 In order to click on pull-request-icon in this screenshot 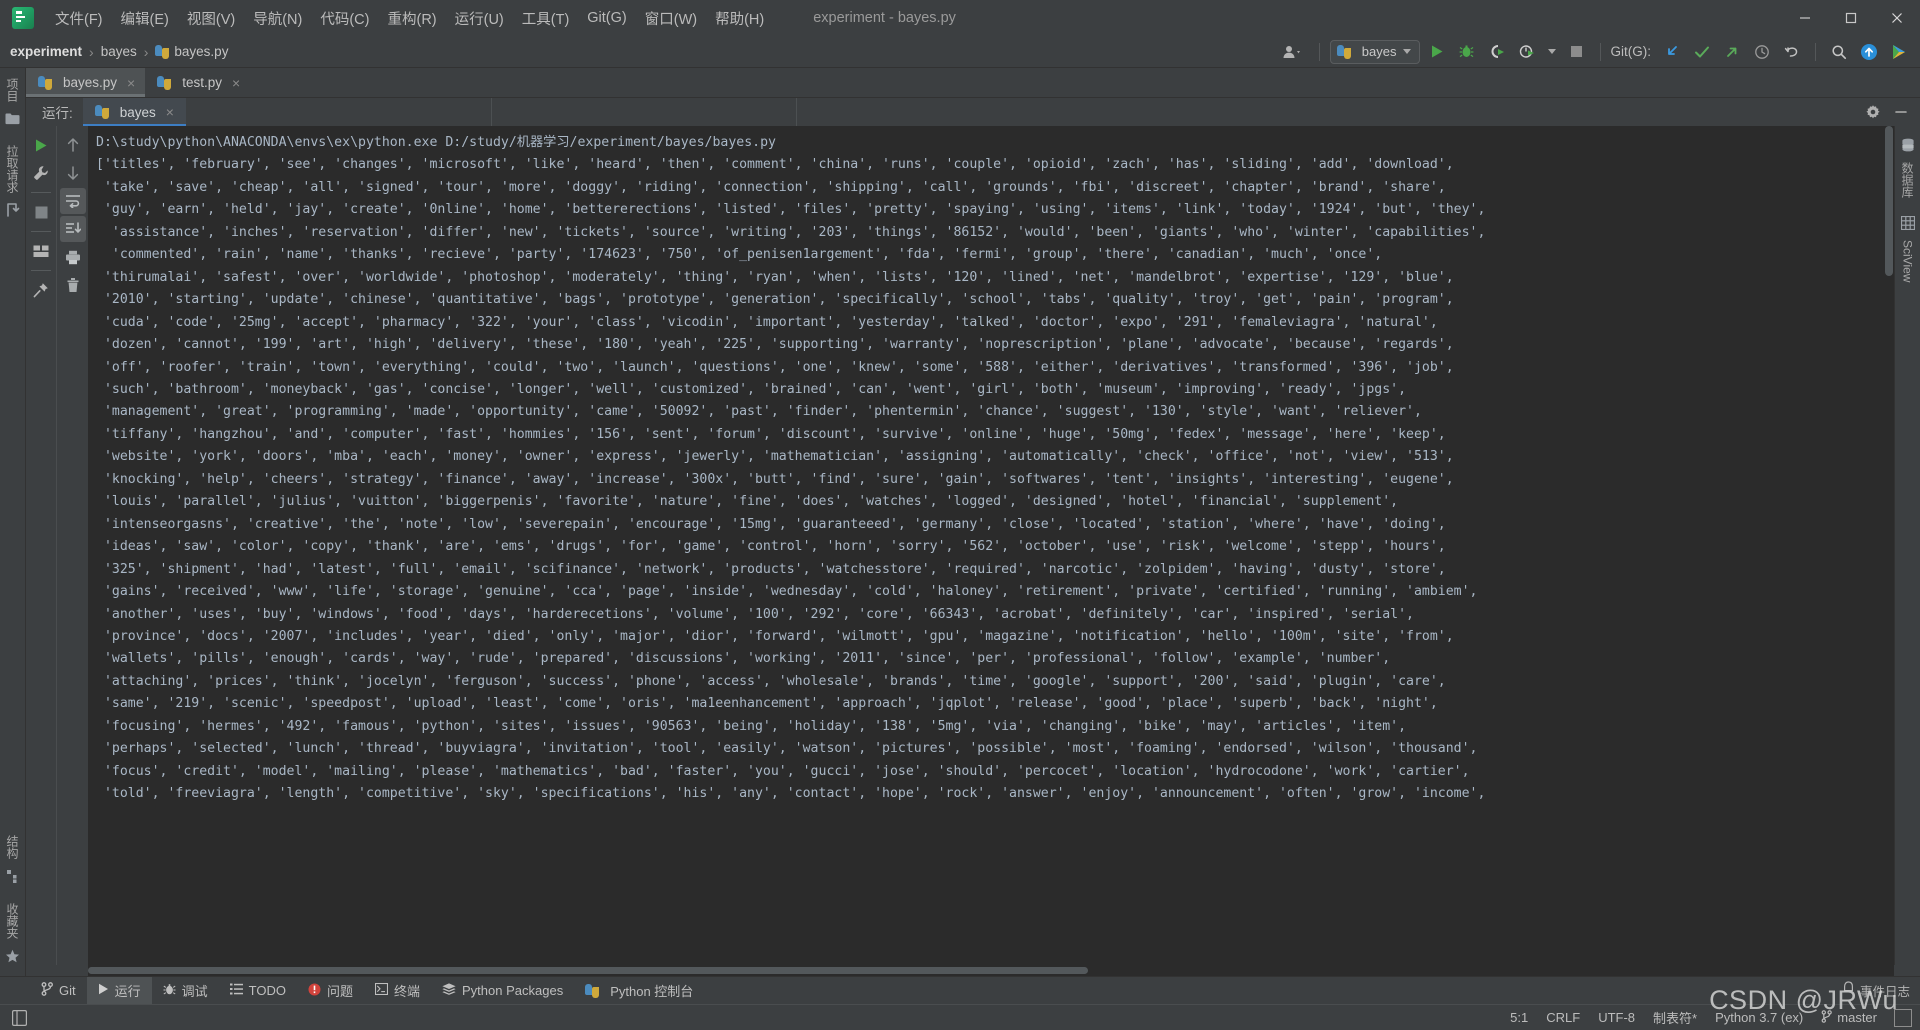, I will do `click(13, 210)`.